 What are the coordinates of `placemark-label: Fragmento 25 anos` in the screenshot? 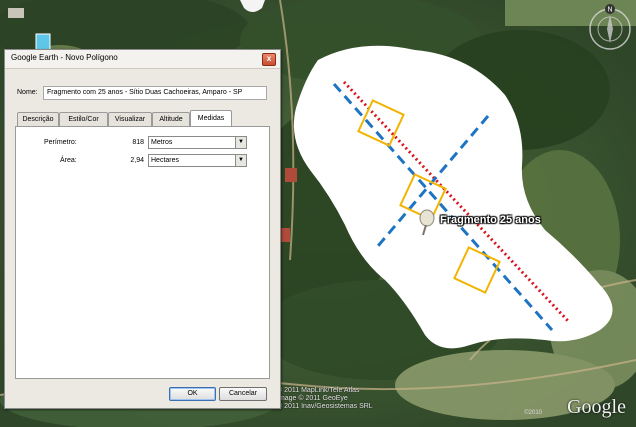 It's located at (490, 220).